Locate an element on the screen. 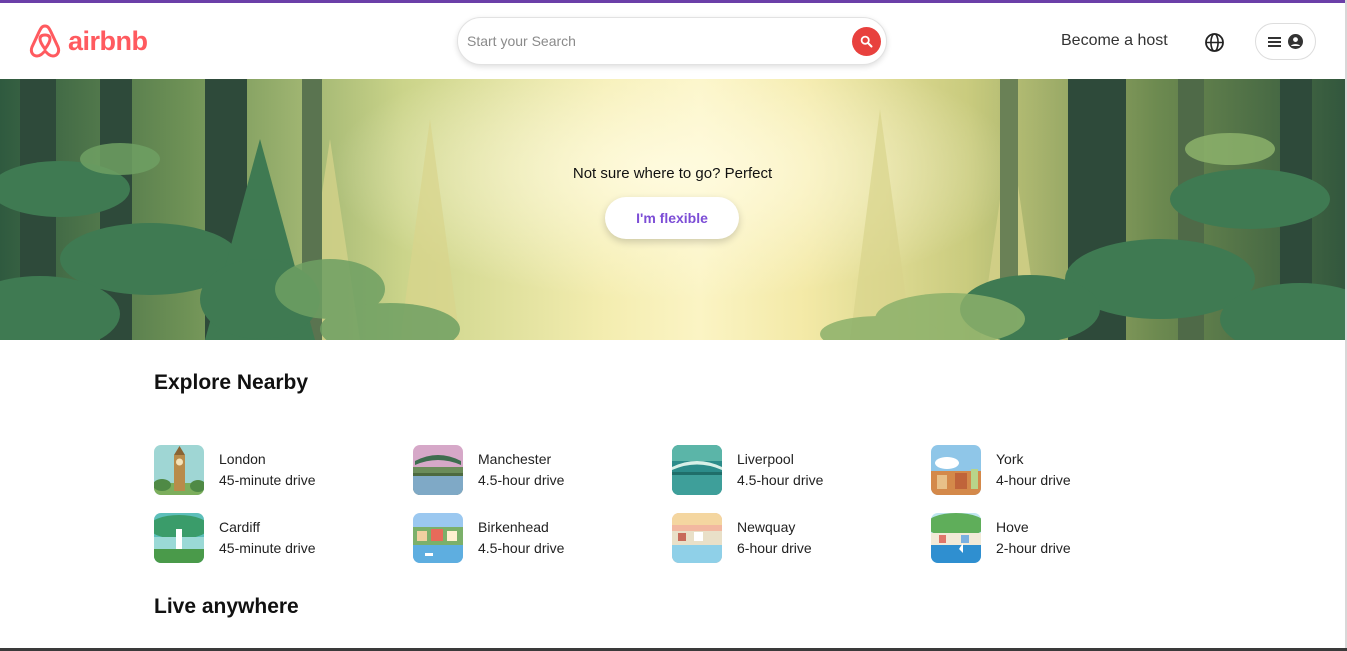 Image resolution: width=1347 pixels, height=651 pixels. nearby-card-york: York 4-hour drive is located at coordinates (1051, 470).